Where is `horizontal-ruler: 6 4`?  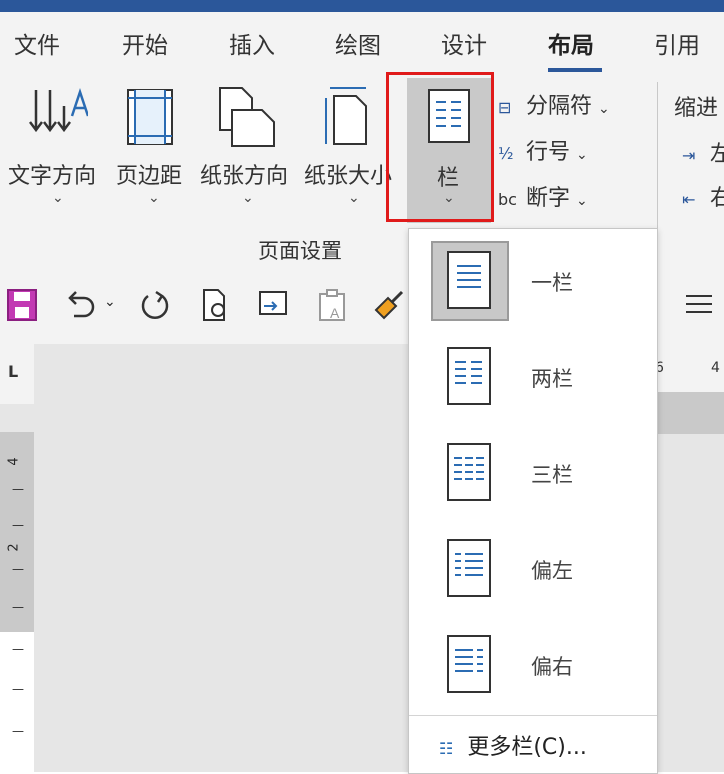
horizontal-ruler: 6 4 is located at coordinates (689, 389).